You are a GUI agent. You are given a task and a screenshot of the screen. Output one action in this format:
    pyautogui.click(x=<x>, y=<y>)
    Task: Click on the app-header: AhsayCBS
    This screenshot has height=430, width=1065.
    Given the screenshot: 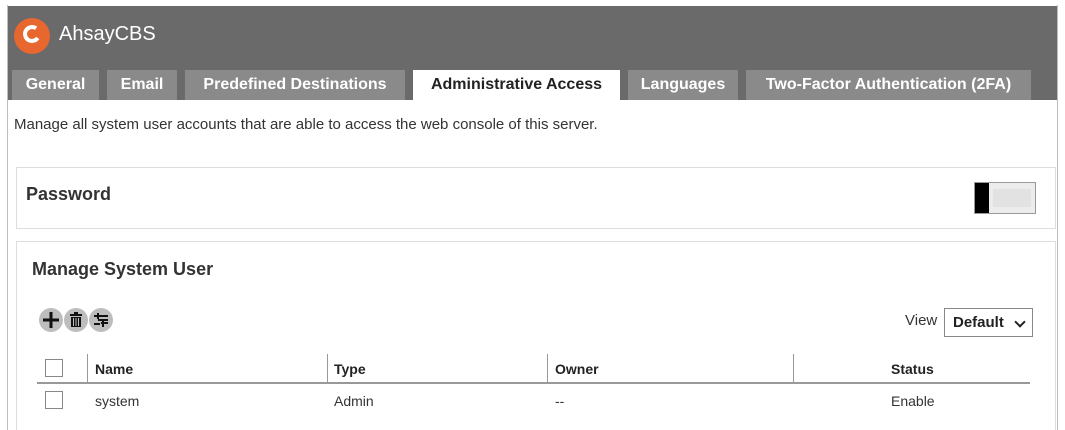 What is the action you would take?
    pyautogui.click(x=532, y=35)
    